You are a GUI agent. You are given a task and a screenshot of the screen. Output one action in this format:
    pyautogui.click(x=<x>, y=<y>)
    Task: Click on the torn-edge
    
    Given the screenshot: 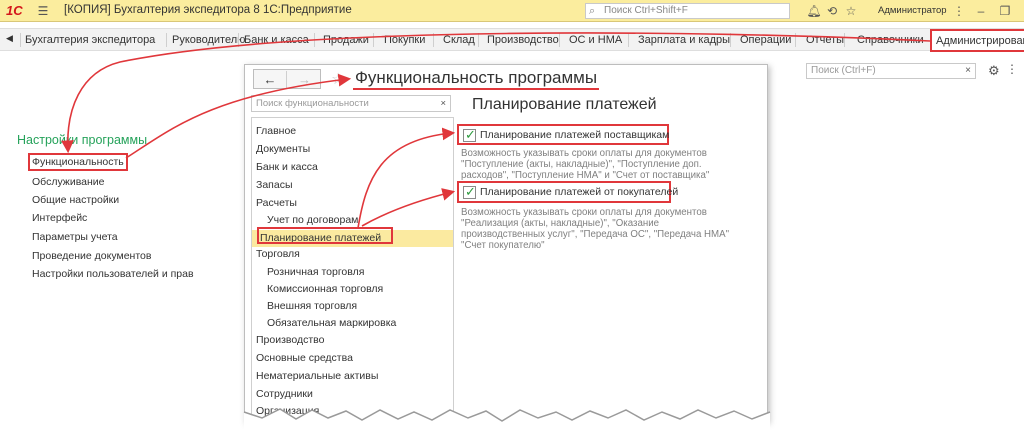 What is the action you would take?
    pyautogui.click(x=507, y=426)
    